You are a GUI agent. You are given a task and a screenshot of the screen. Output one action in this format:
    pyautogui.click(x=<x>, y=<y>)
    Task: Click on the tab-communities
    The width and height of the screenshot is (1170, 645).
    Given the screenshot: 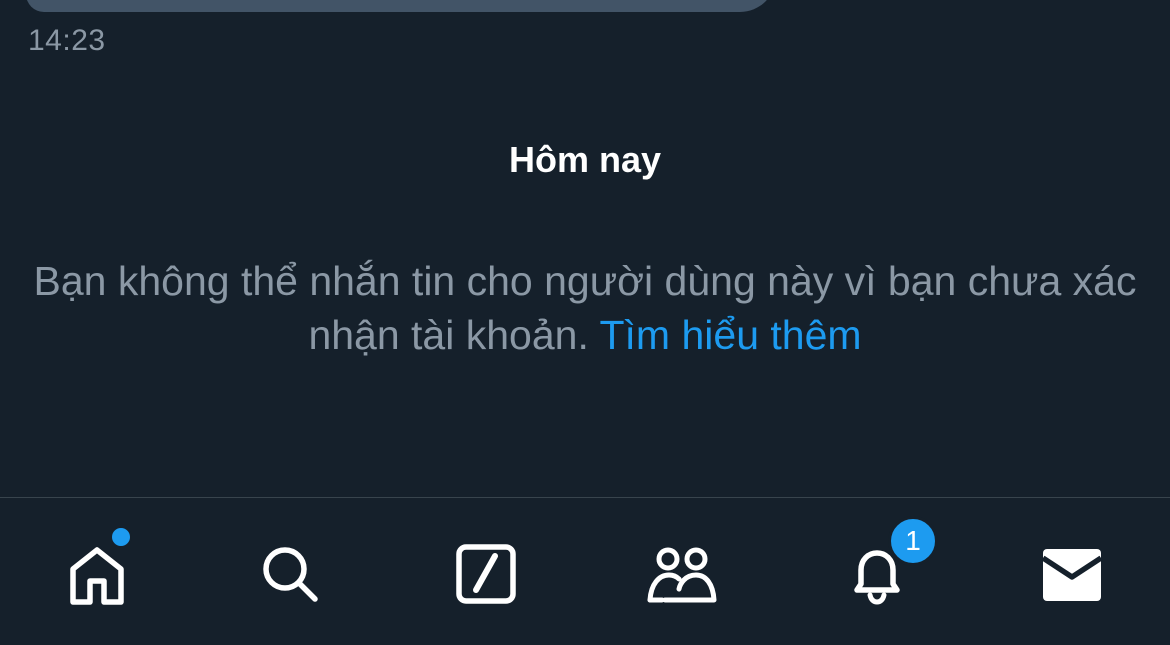 What is the action you would take?
    pyautogui.click(x=682, y=574)
    